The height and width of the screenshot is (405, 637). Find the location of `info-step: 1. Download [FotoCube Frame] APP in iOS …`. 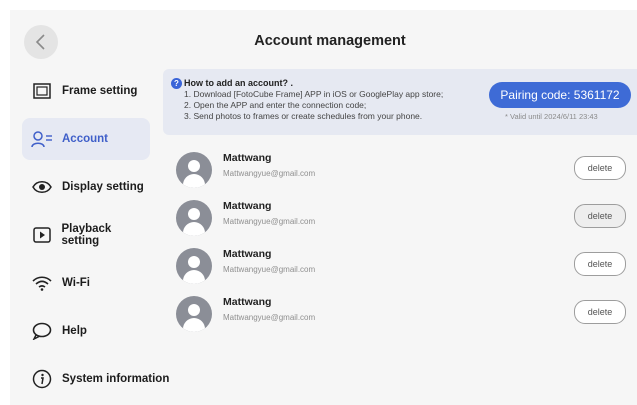

info-step: 1. Download [FotoCube Frame] APP in iOS … is located at coordinates (314, 94).